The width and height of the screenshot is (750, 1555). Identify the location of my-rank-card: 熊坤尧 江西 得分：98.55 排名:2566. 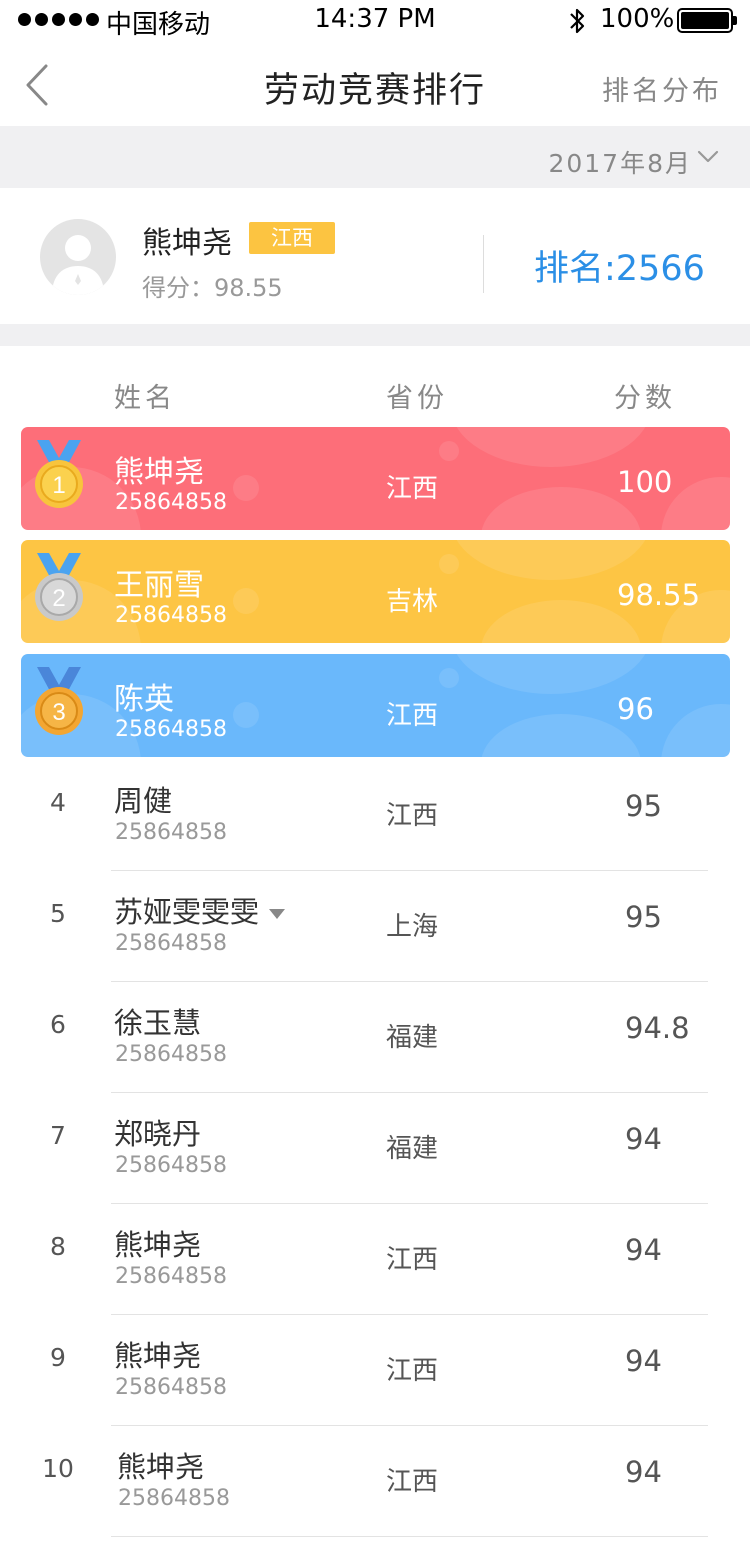
(375, 256).